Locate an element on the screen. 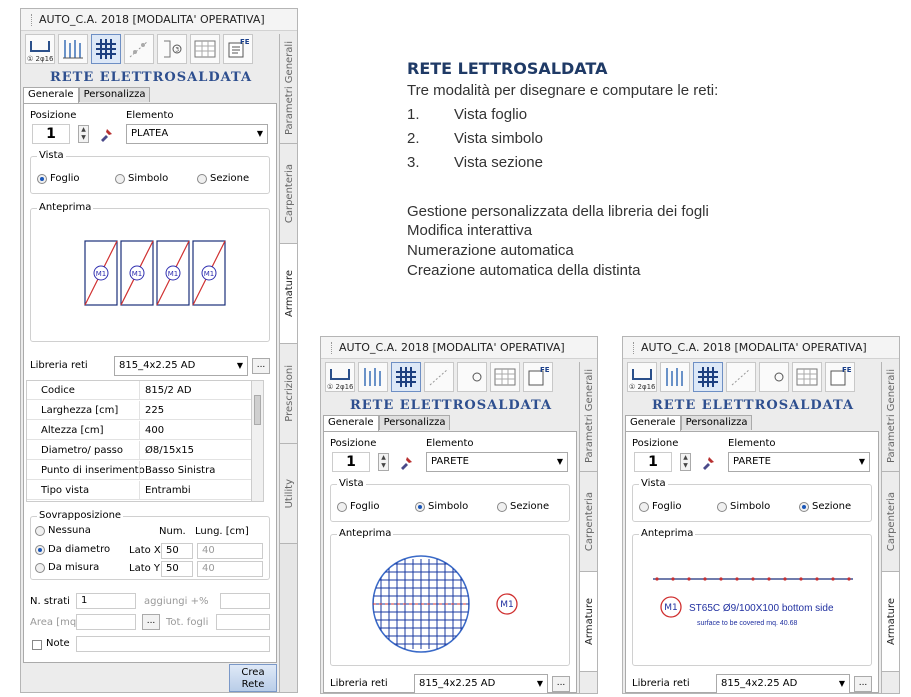  table-row: Punto di inserimento Basso Sinistra is located at coordinates (139, 470).